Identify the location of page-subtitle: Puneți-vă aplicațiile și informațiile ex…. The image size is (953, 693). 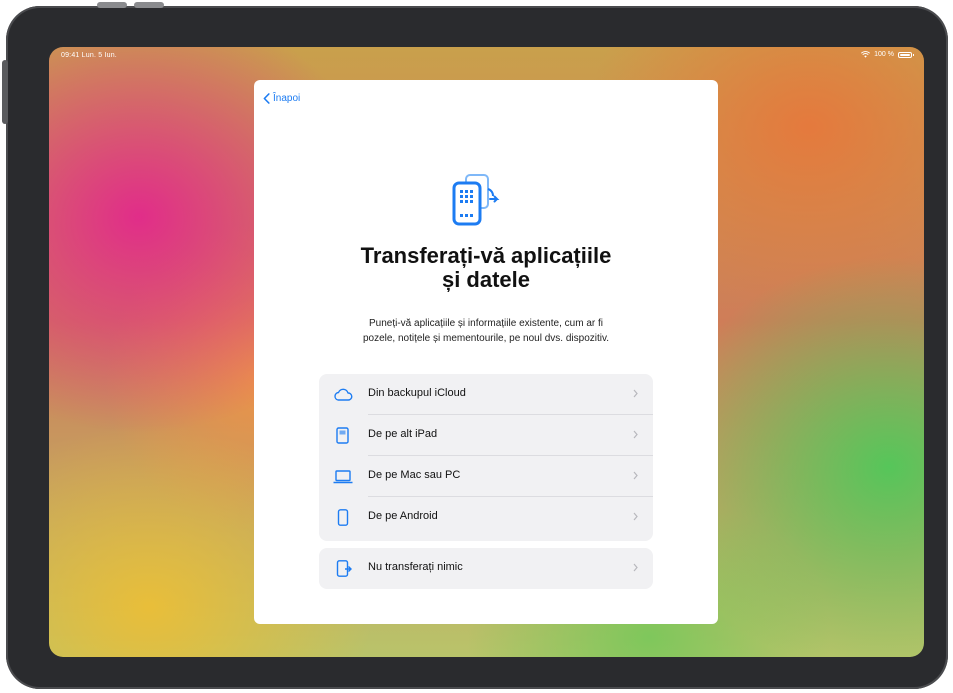
(486, 331).